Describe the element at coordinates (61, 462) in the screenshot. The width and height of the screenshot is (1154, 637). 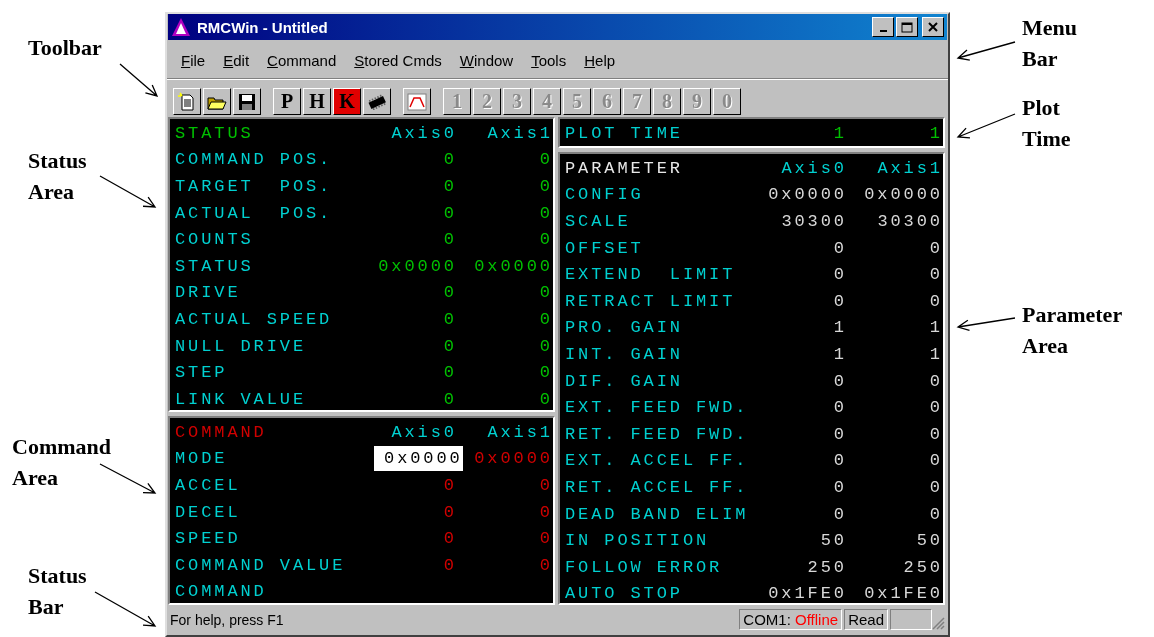
I see `callout-label: Command Area` at that location.